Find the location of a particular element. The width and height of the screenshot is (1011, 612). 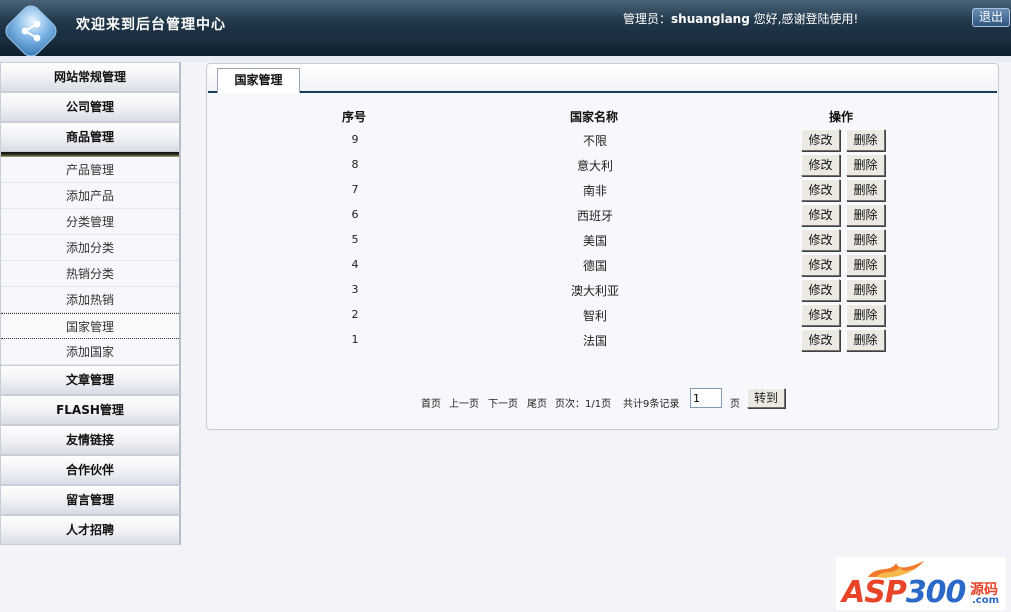

row-id: 4 is located at coordinates (355, 264).